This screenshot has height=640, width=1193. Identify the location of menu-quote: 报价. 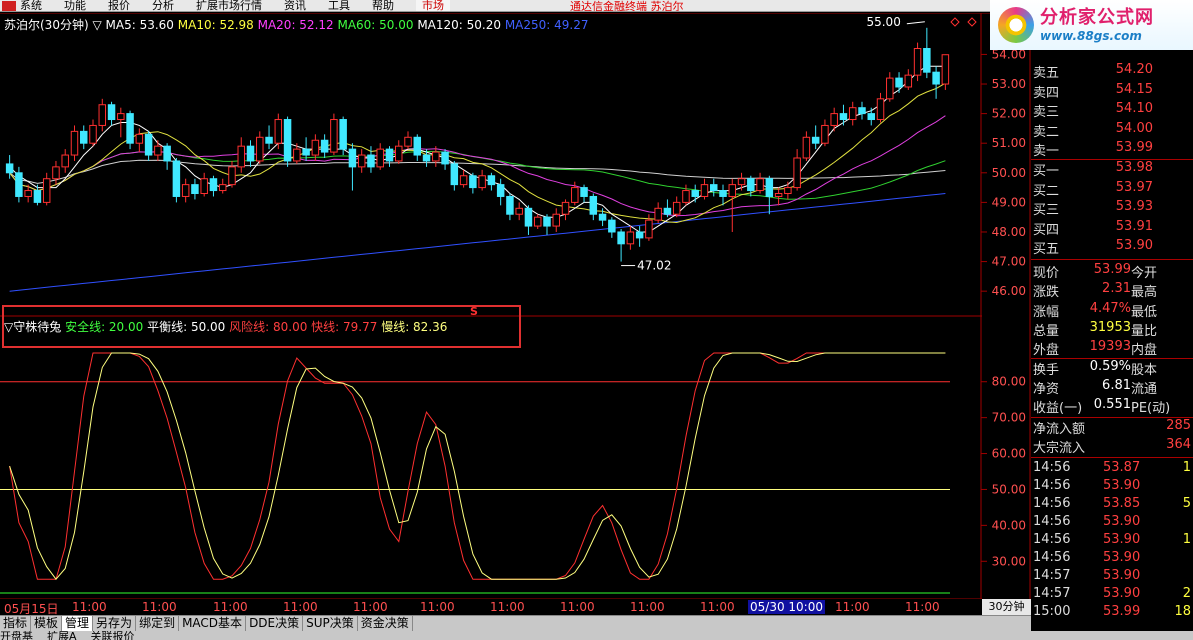
(119, 5).